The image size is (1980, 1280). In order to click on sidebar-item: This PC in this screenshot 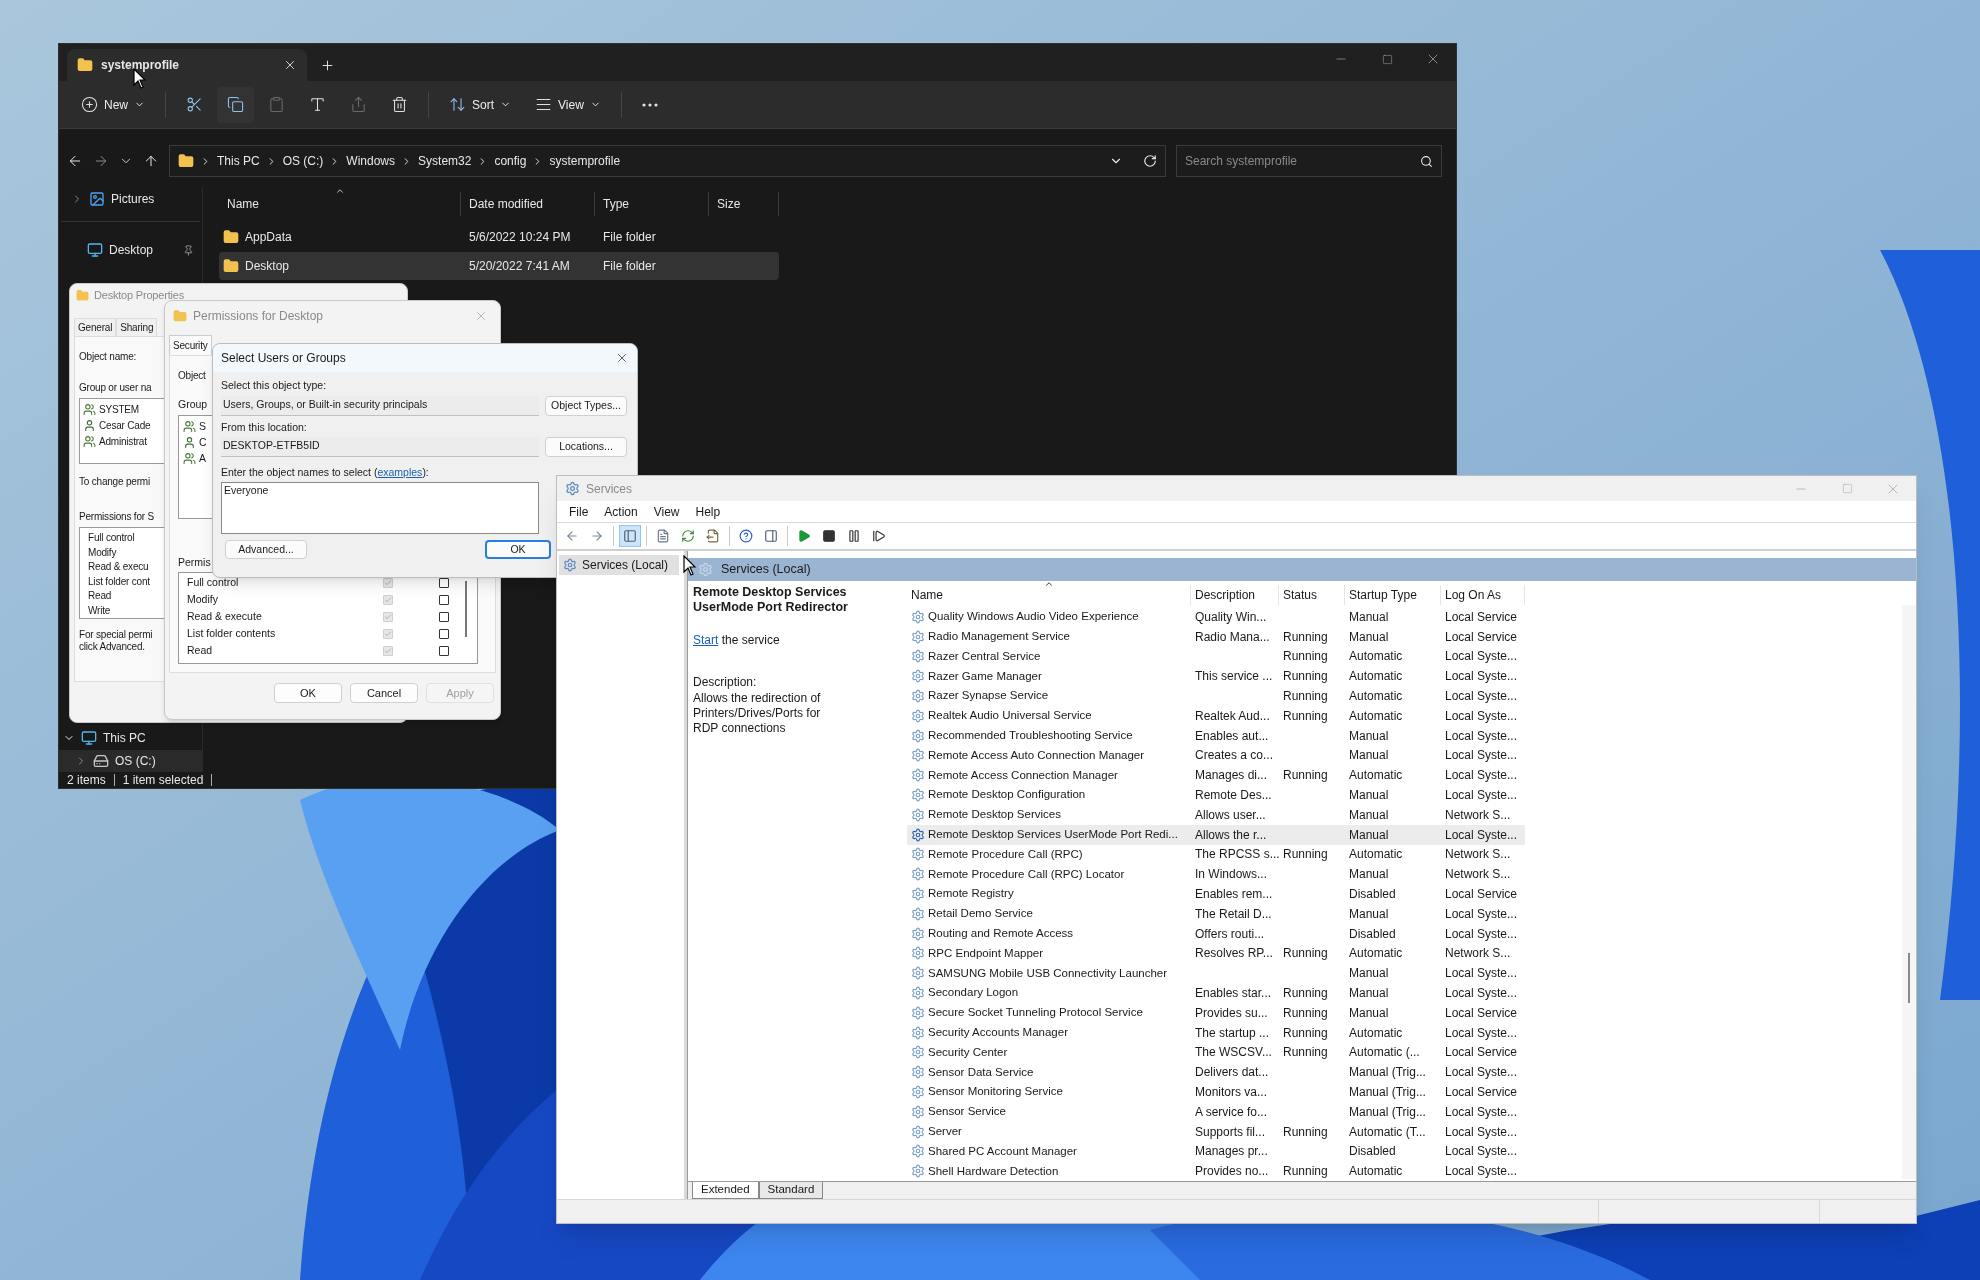, I will do `click(130, 738)`.